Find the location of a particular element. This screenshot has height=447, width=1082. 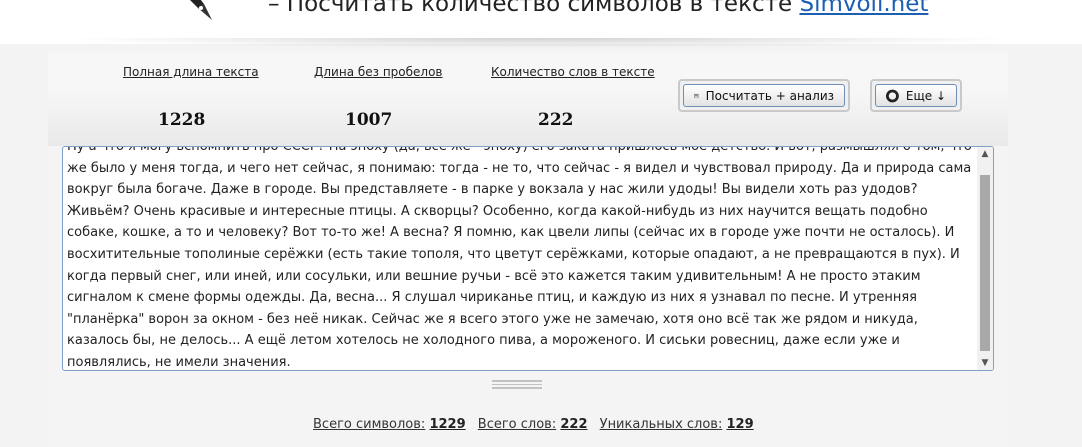

unique-words-label: Уникальных слов: is located at coordinates (661, 424).